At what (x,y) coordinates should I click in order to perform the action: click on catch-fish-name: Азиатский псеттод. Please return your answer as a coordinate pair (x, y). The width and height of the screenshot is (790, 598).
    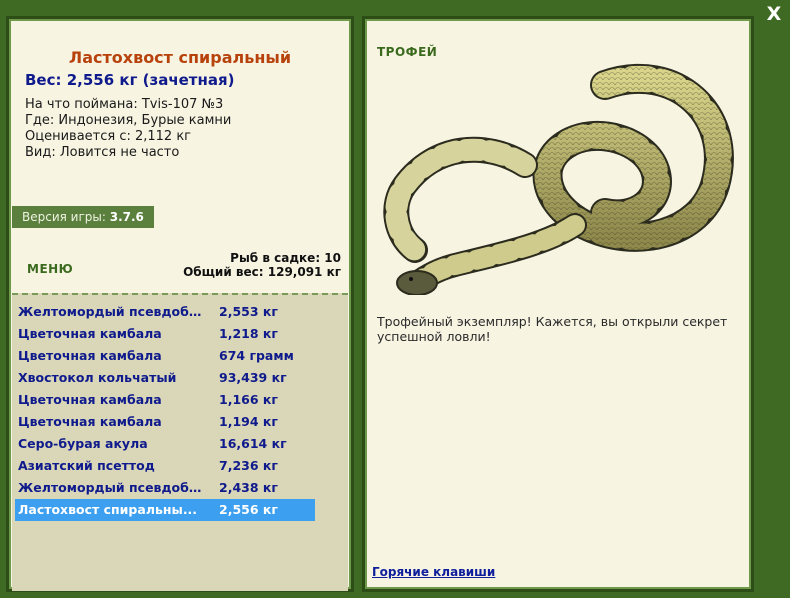
    Looking at the image, I should click on (86, 465).